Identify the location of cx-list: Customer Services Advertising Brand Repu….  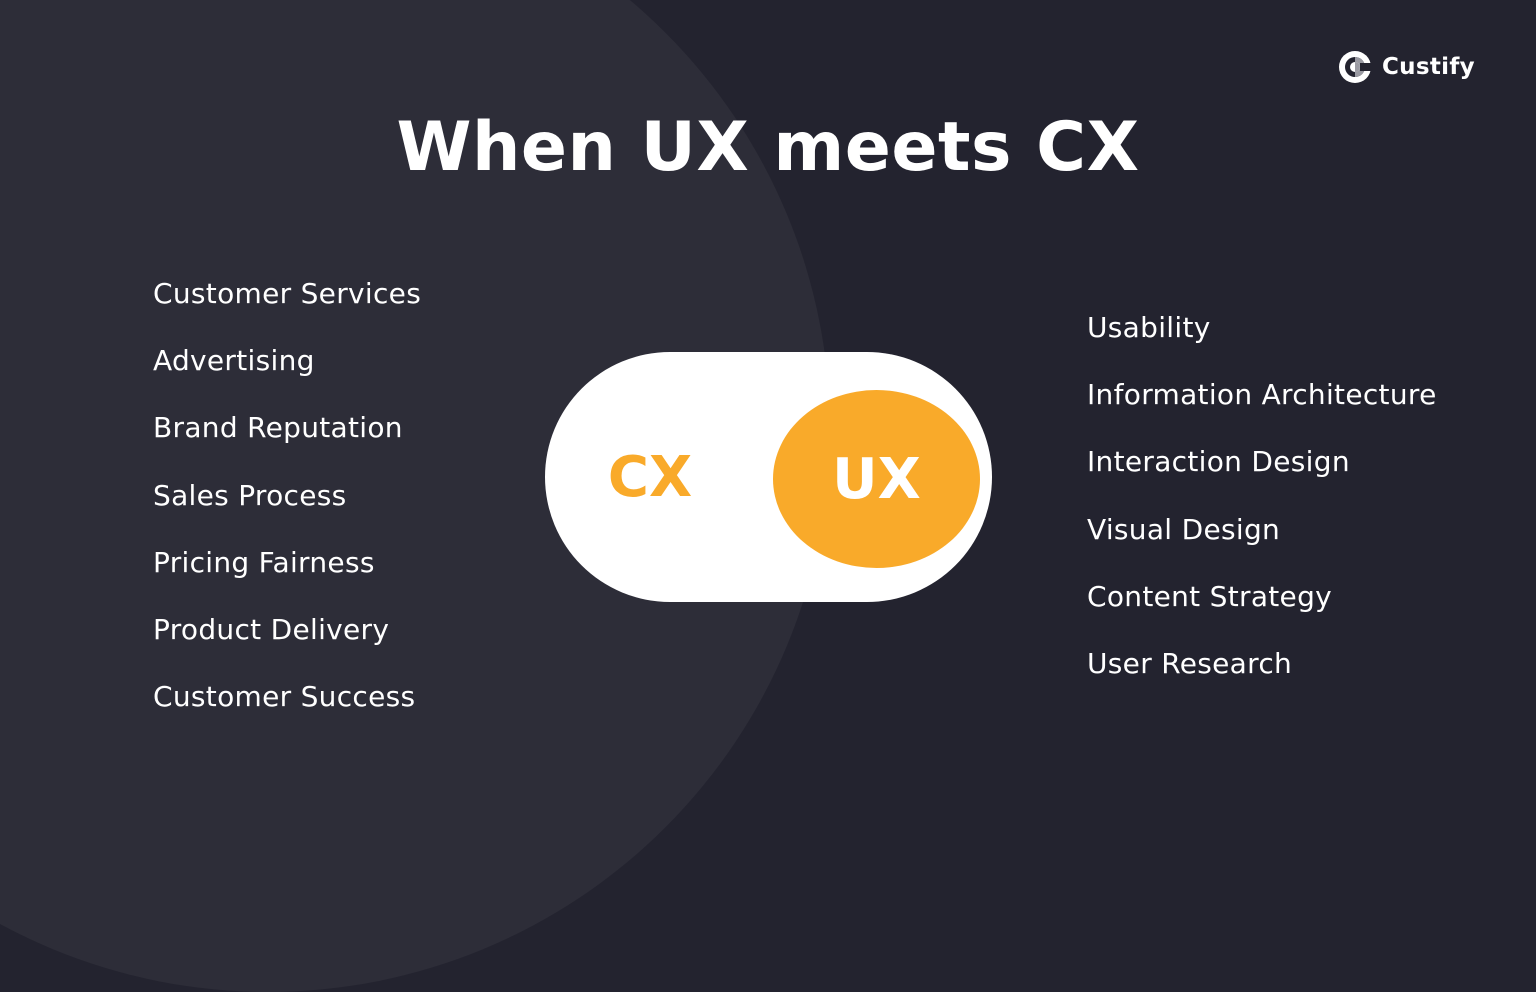
(287, 495).